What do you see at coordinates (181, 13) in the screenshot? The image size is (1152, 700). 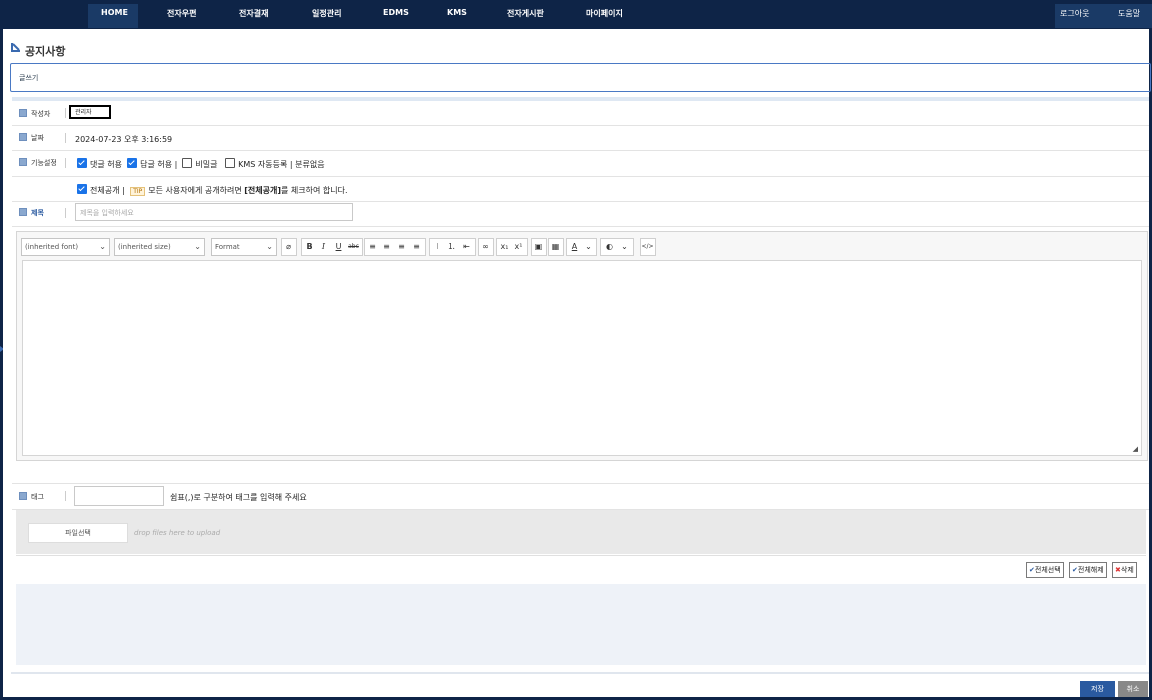 I see `nav-email: 전자우편` at bounding box center [181, 13].